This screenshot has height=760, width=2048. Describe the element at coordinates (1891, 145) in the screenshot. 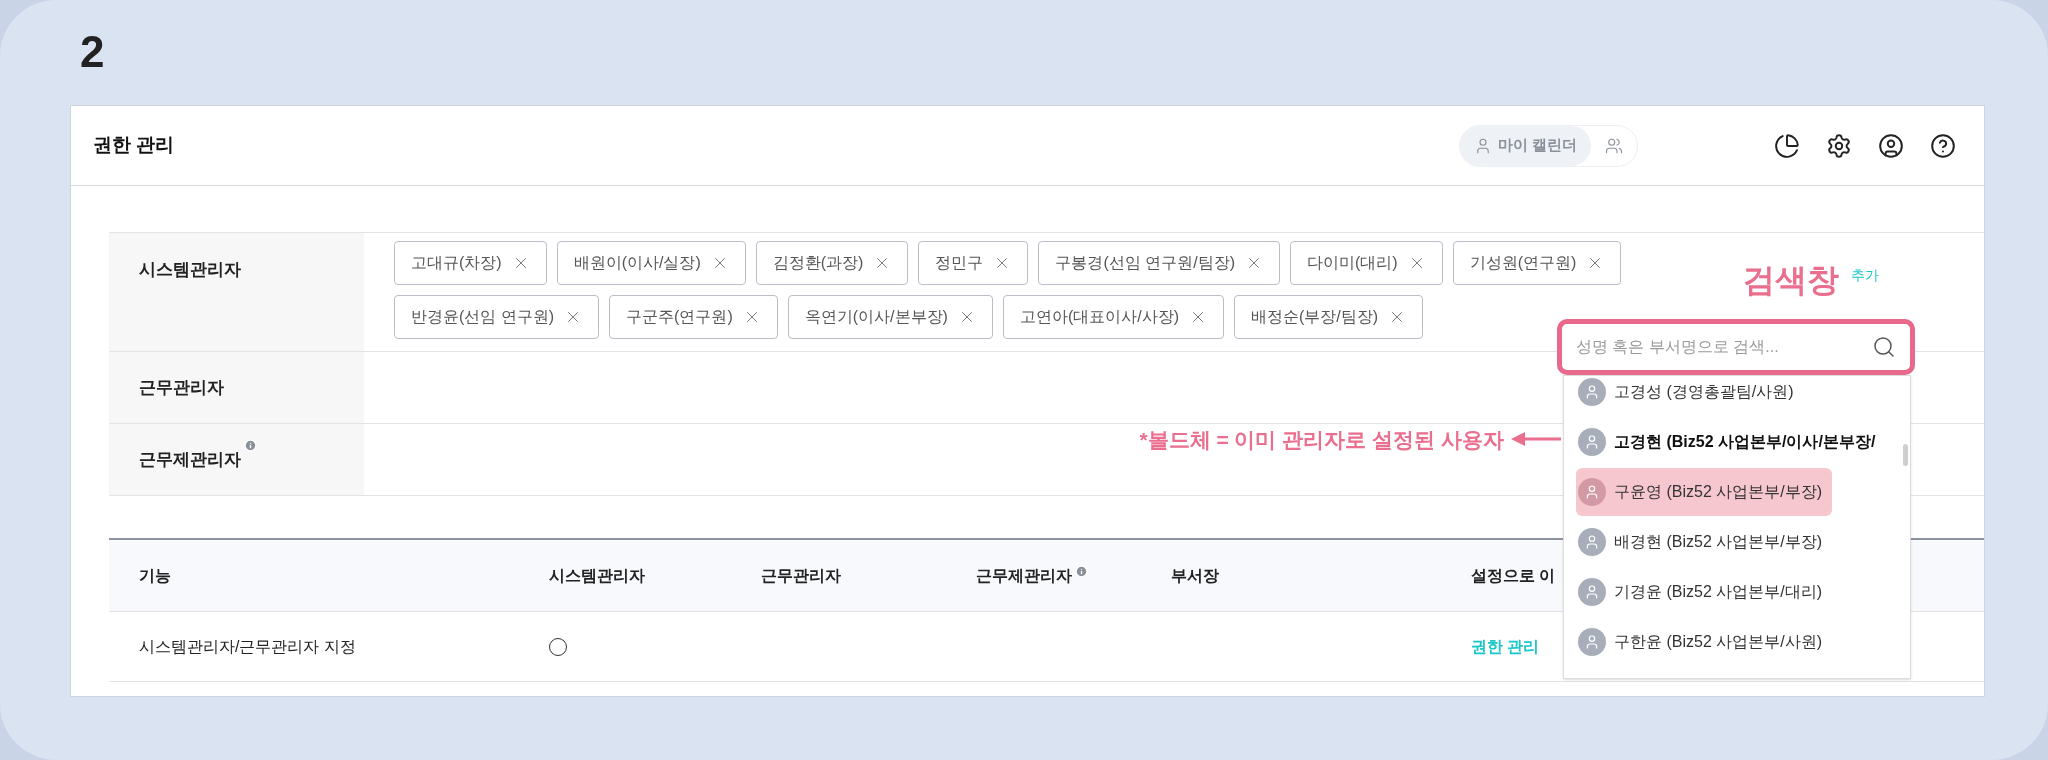

I see `profile-icon` at that location.